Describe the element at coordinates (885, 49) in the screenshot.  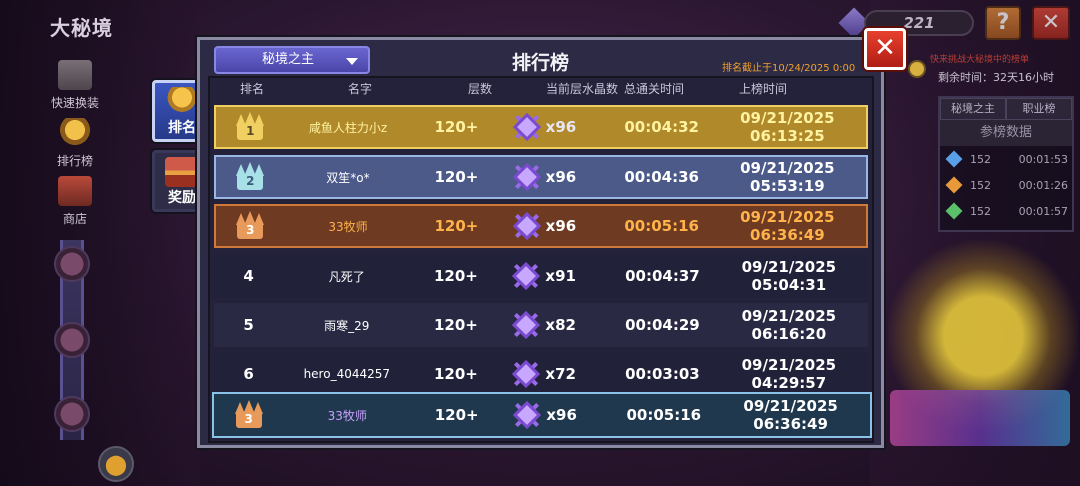
I see `close-button: ✕` at that location.